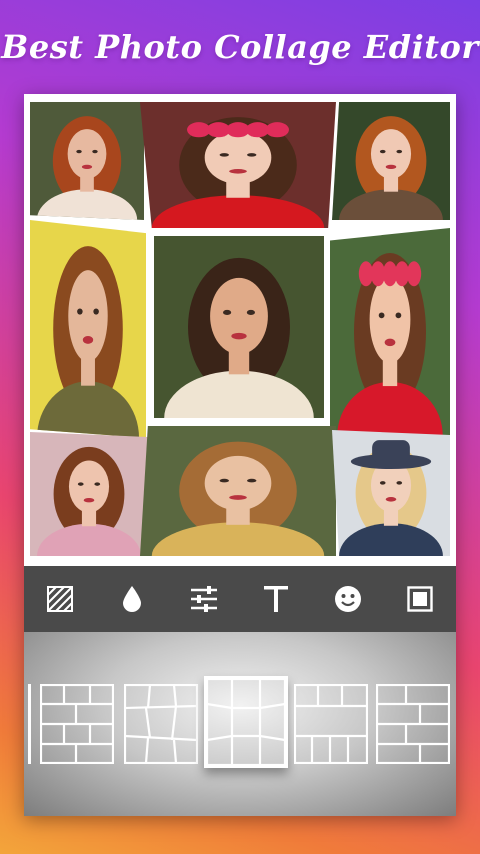 This screenshot has height=854, width=480. Describe the element at coordinates (240, 47) in the screenshot. I see `app-title: Best Photo Collage Editor` at that location.